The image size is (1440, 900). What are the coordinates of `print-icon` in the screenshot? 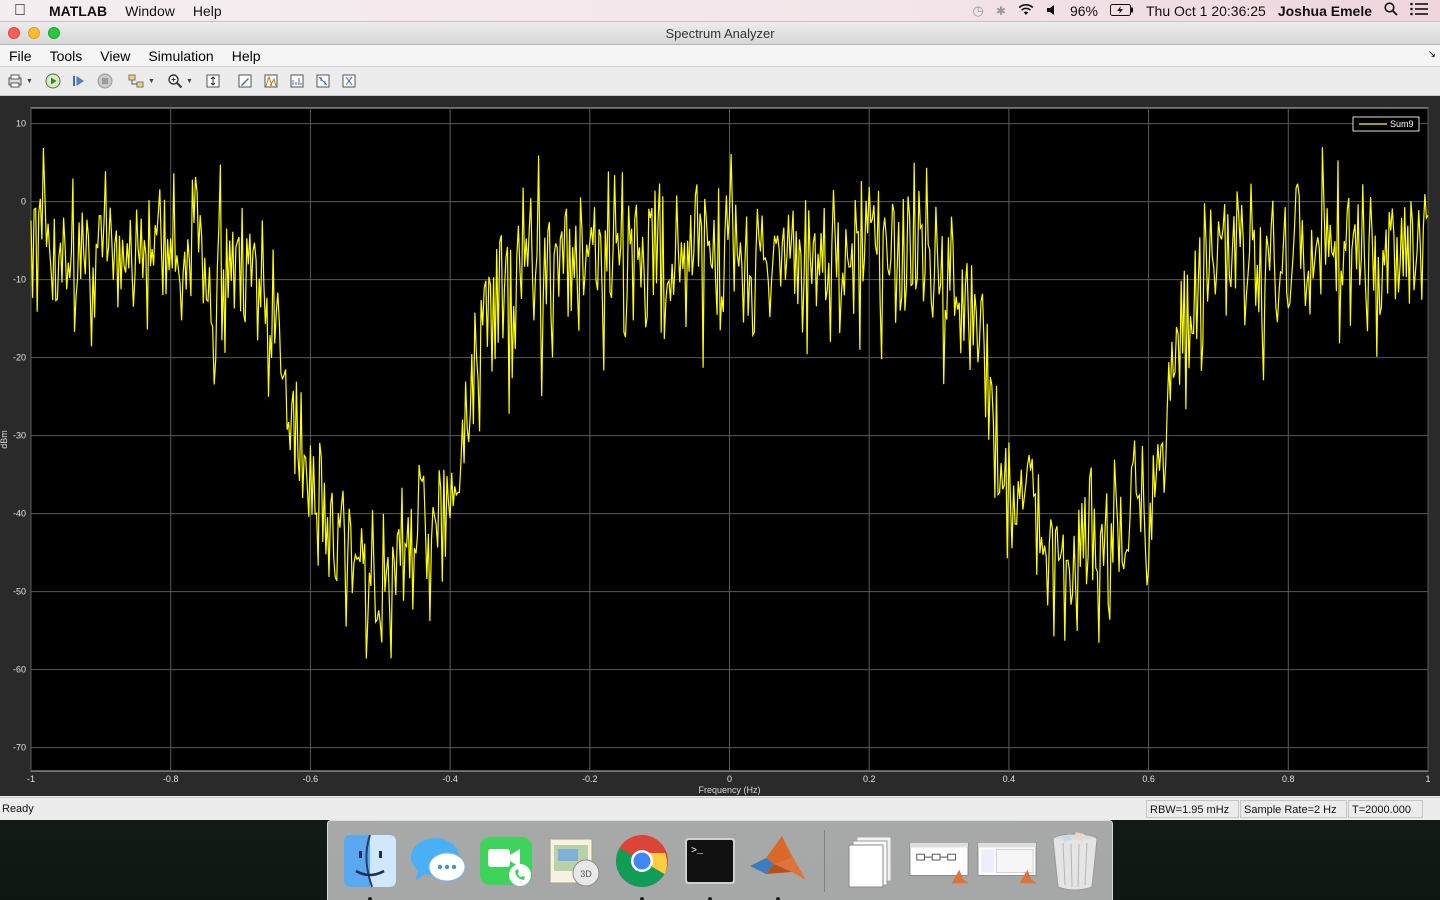 It's located at (15, 81).